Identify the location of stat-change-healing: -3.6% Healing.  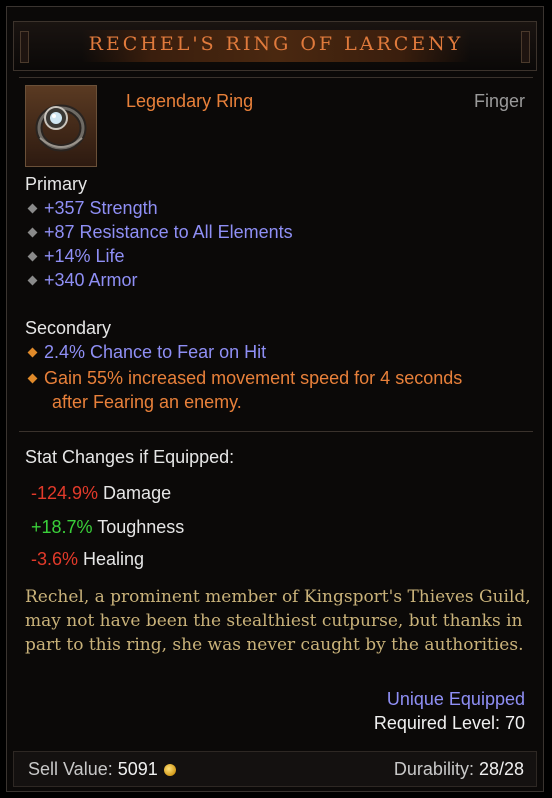
(88, 559).